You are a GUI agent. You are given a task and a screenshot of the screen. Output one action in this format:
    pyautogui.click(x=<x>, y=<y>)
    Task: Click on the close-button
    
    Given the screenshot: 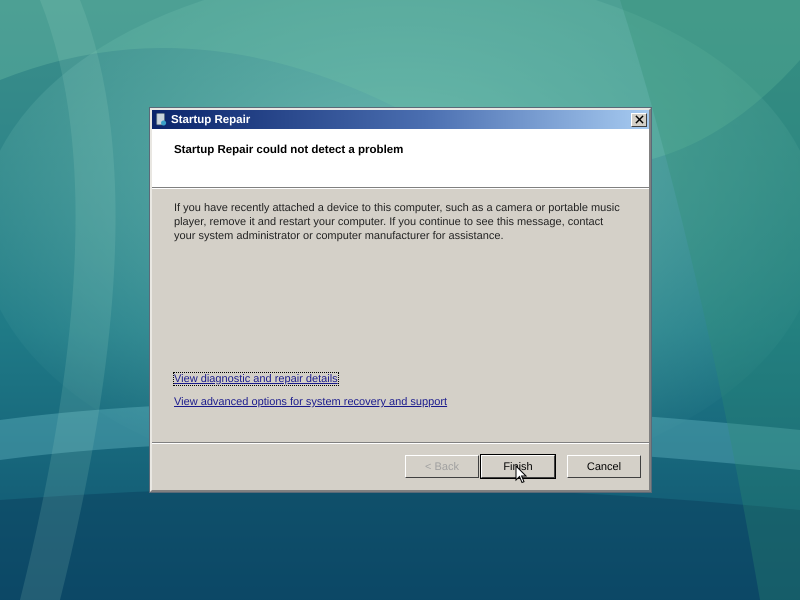 What is the action you would take?
    pyautogui.click(x=639, y=119)
    